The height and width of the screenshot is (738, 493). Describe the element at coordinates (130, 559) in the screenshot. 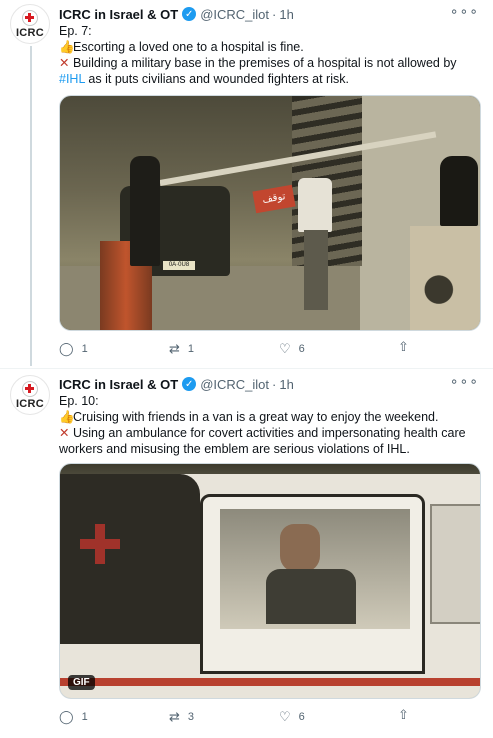

I see `ambulance-windshield` at that location.